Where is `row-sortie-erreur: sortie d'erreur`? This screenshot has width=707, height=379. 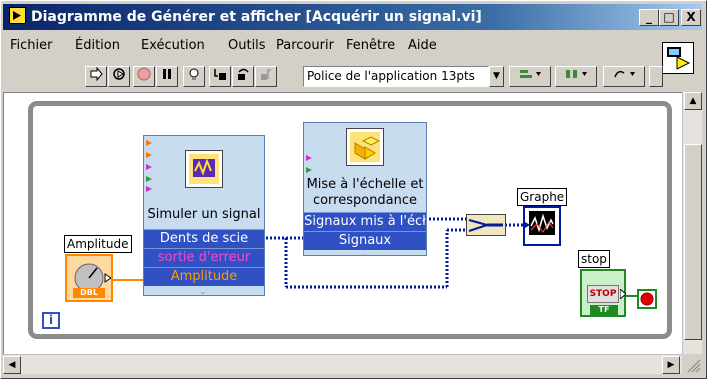
row-sortie-erreur: sortie d'erreur is located at coordinates (204, 257).